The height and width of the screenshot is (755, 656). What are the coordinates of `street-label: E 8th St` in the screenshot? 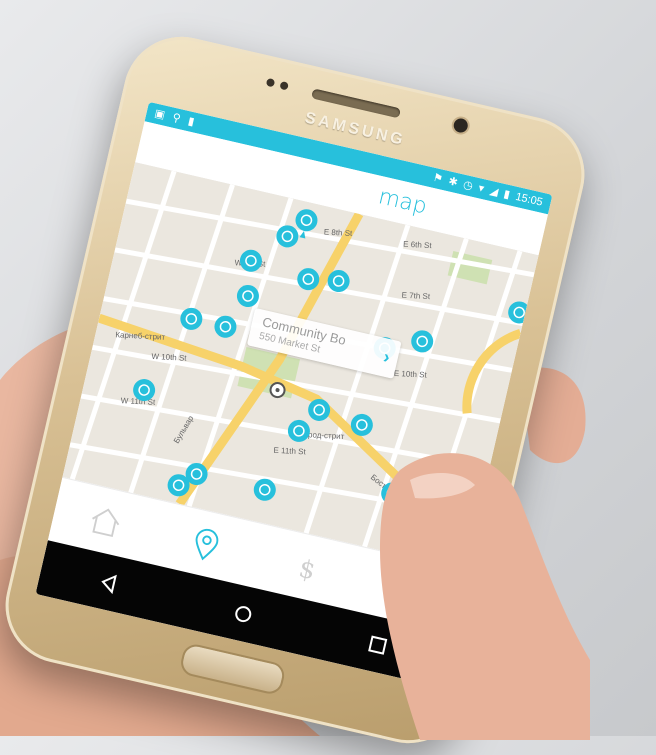 It's located at (339, 232).